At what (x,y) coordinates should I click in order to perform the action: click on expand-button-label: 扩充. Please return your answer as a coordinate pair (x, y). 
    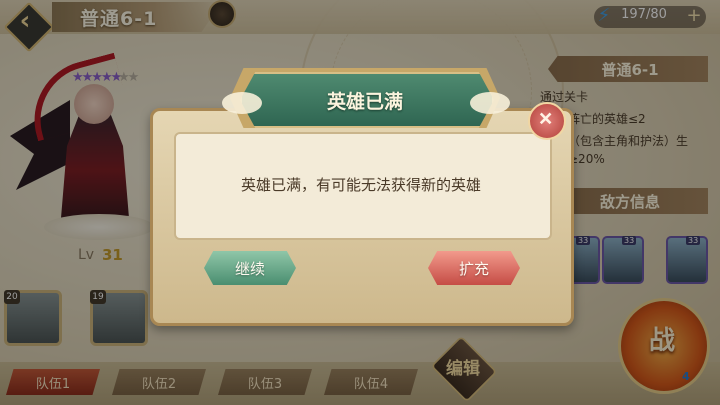
    Looking at the image, I should click on (473, 269).